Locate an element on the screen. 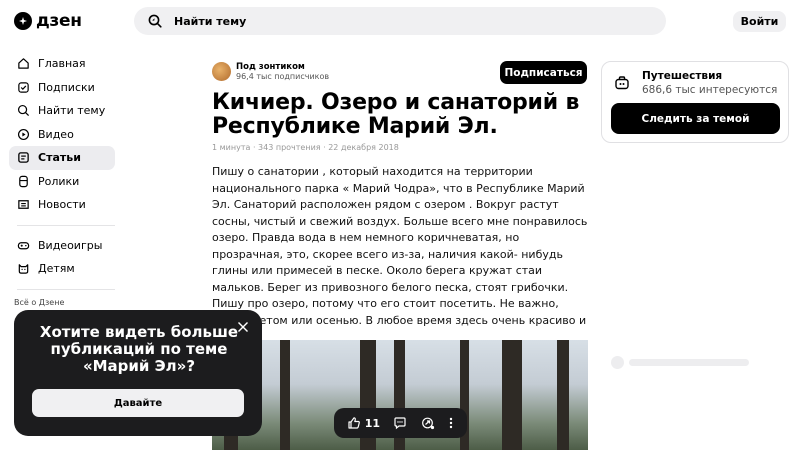 The height and width of the screenshot is (450, 800). author-name: Под зонтиком is located at coordinates (282, 67).